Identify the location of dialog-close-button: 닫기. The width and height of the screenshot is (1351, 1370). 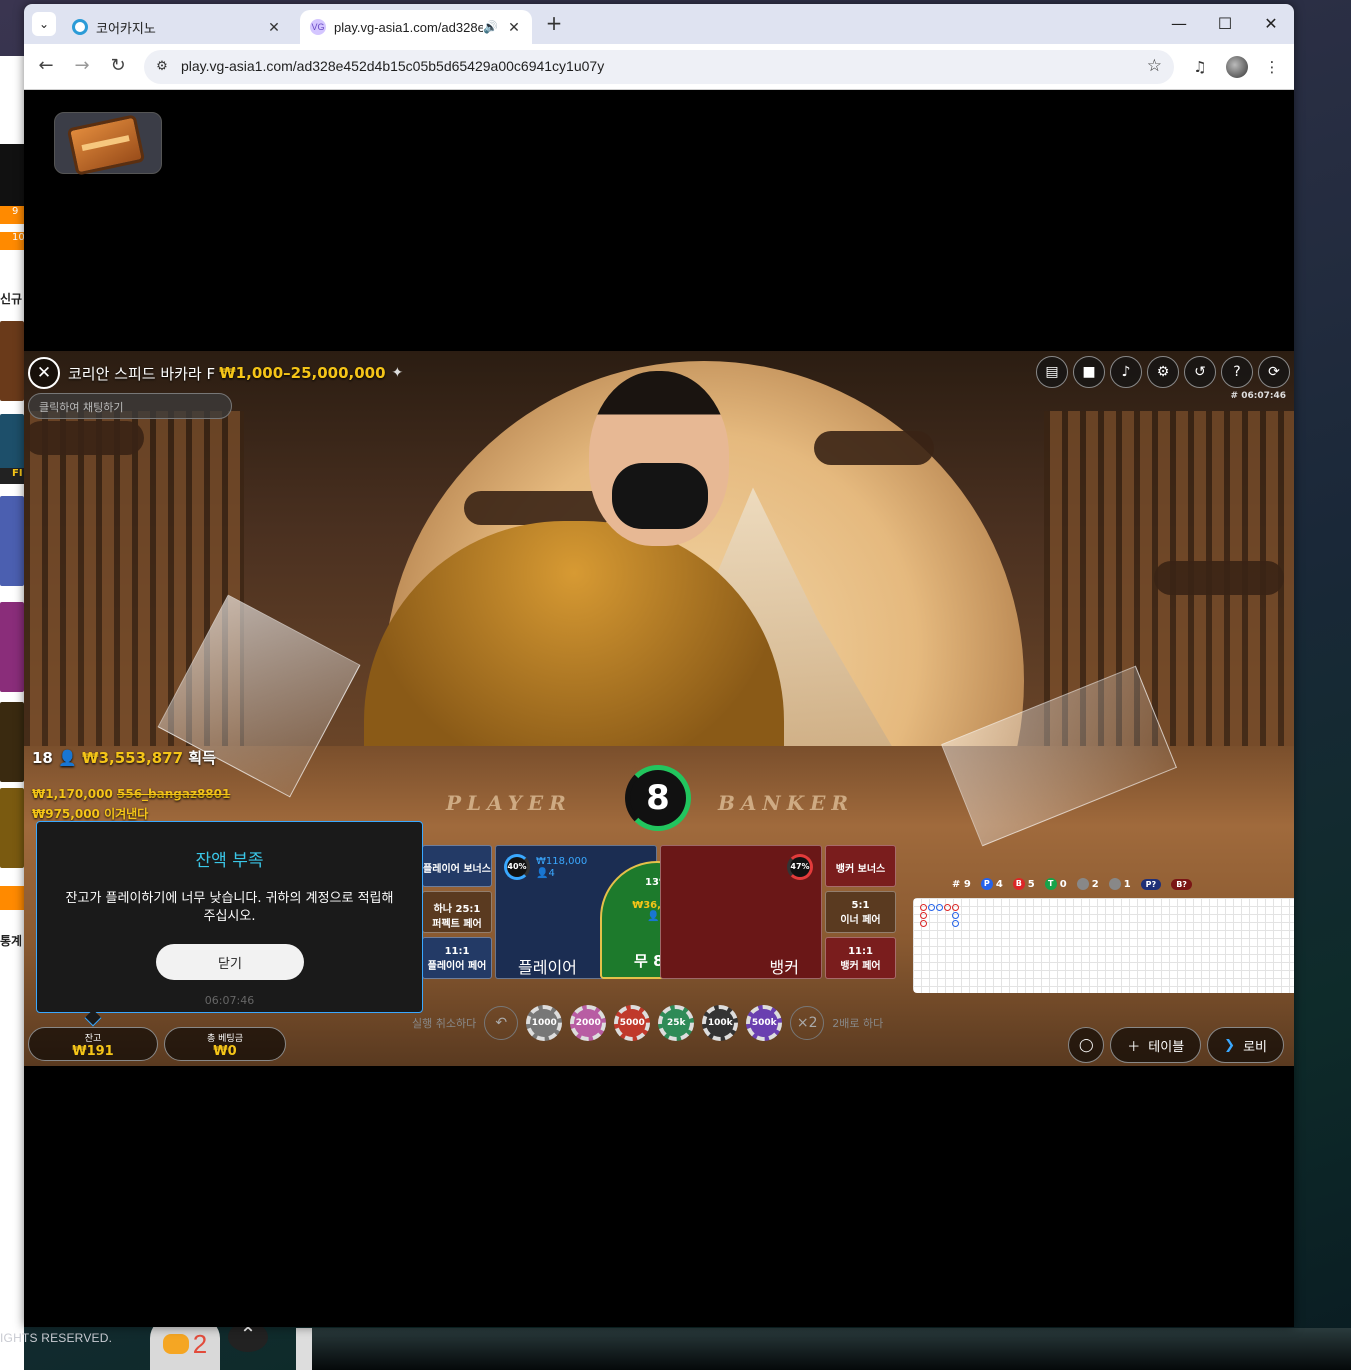
(230, 962).